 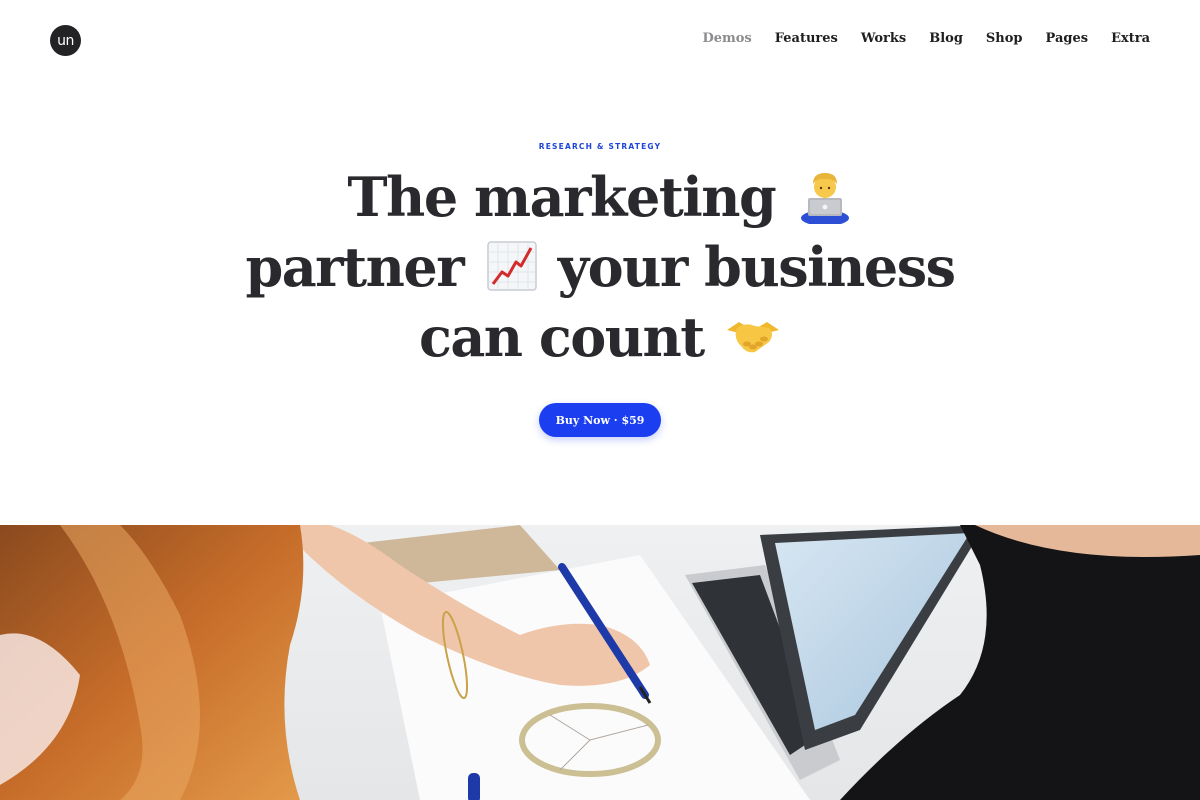 What do you see at coordinates (806, 38) in the screenshot?
I see `nav-item-features: Features` at bounding box center [806, 38].